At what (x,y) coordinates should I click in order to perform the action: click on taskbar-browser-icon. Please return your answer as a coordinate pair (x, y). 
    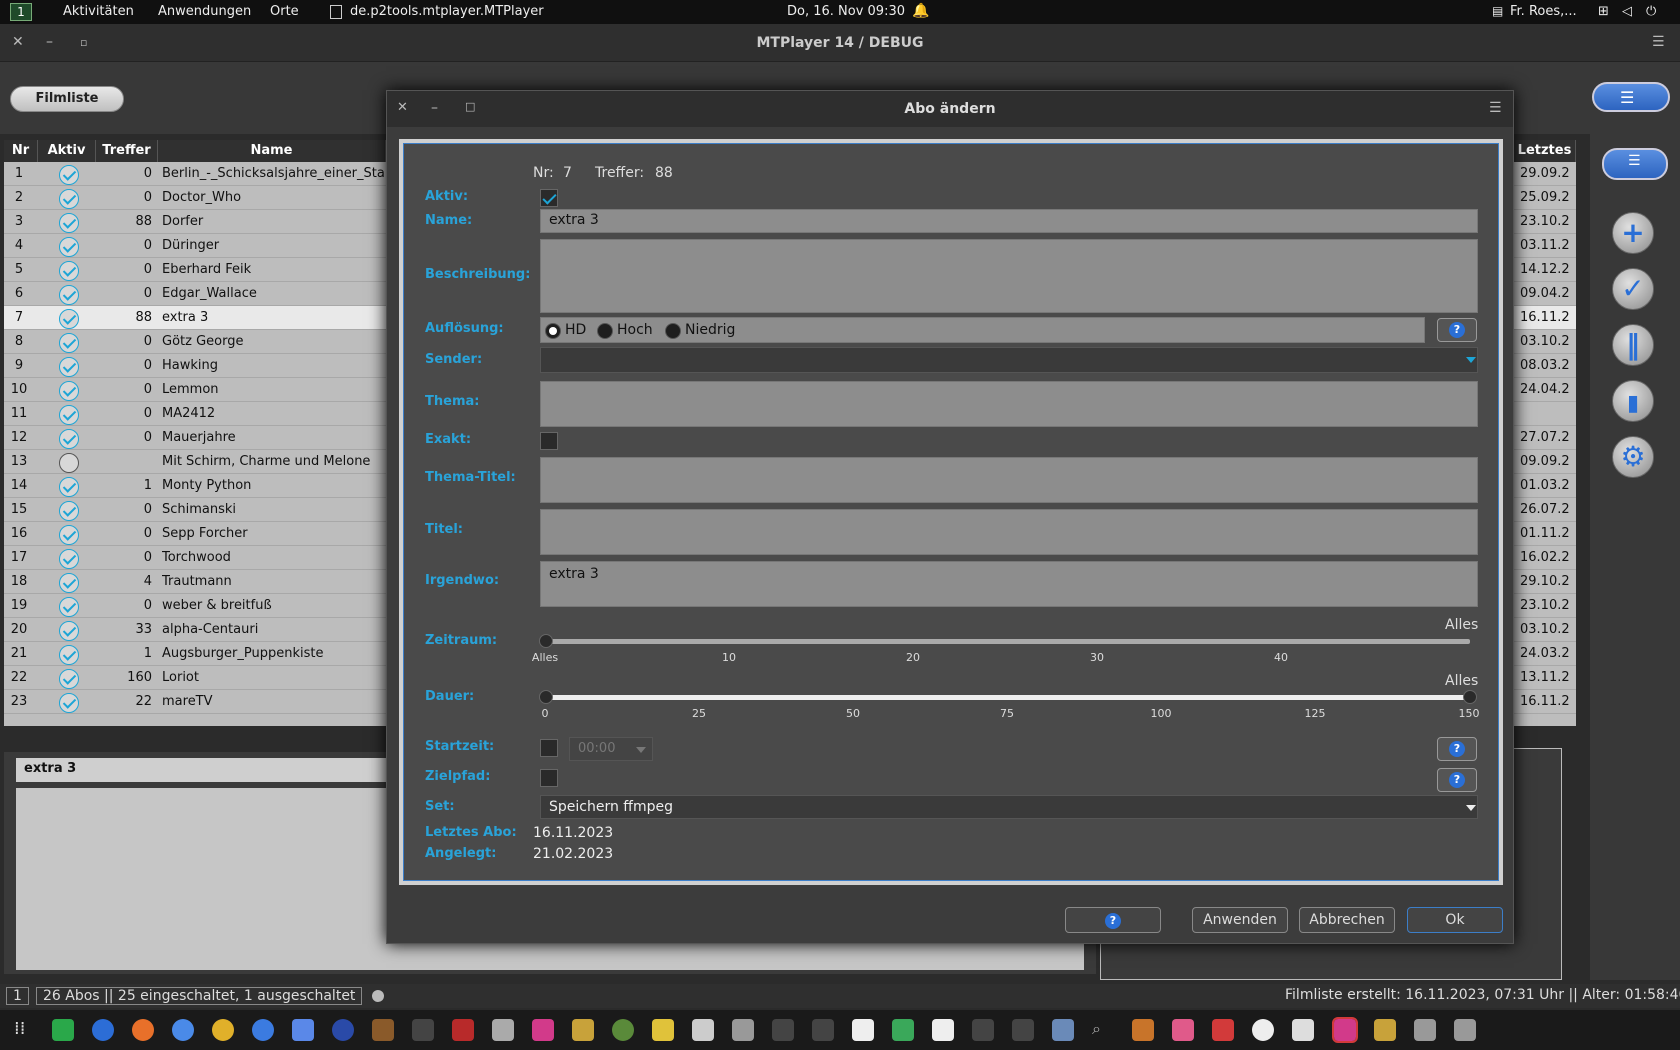
    Looking at the image, I should click on (183, 1030).